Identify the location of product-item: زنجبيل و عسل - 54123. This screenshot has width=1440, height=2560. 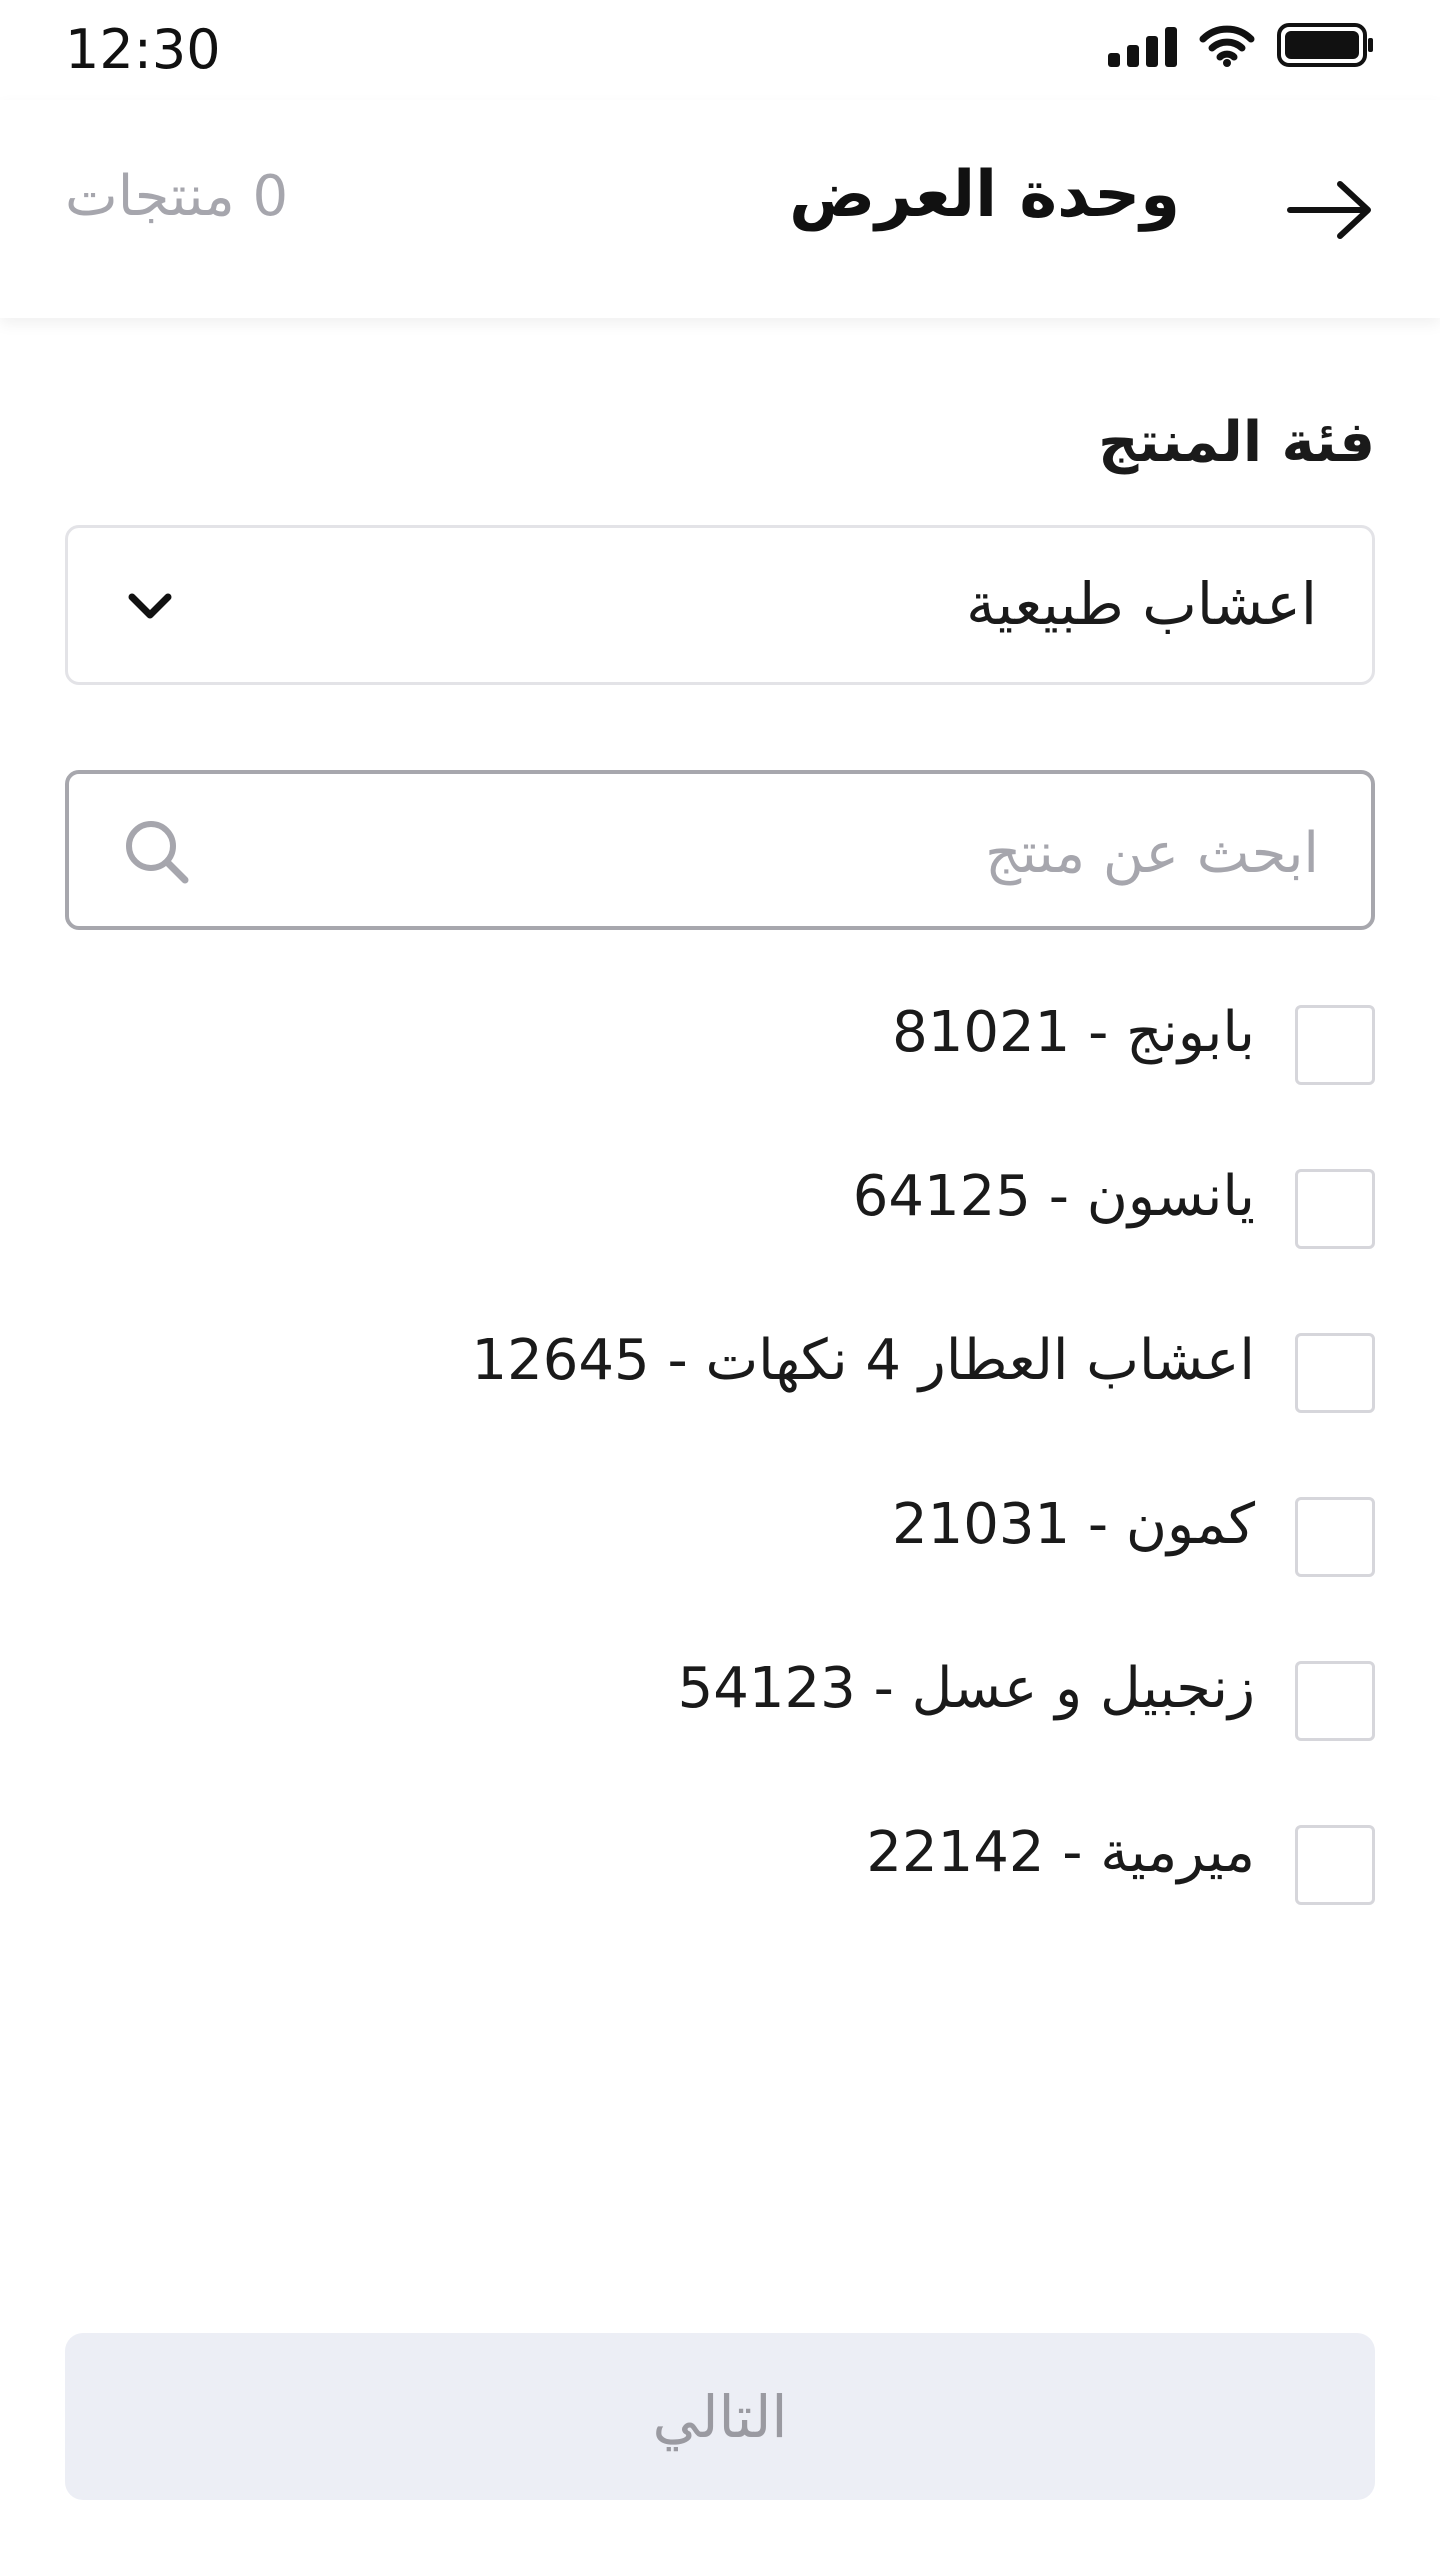
(720, 1738).